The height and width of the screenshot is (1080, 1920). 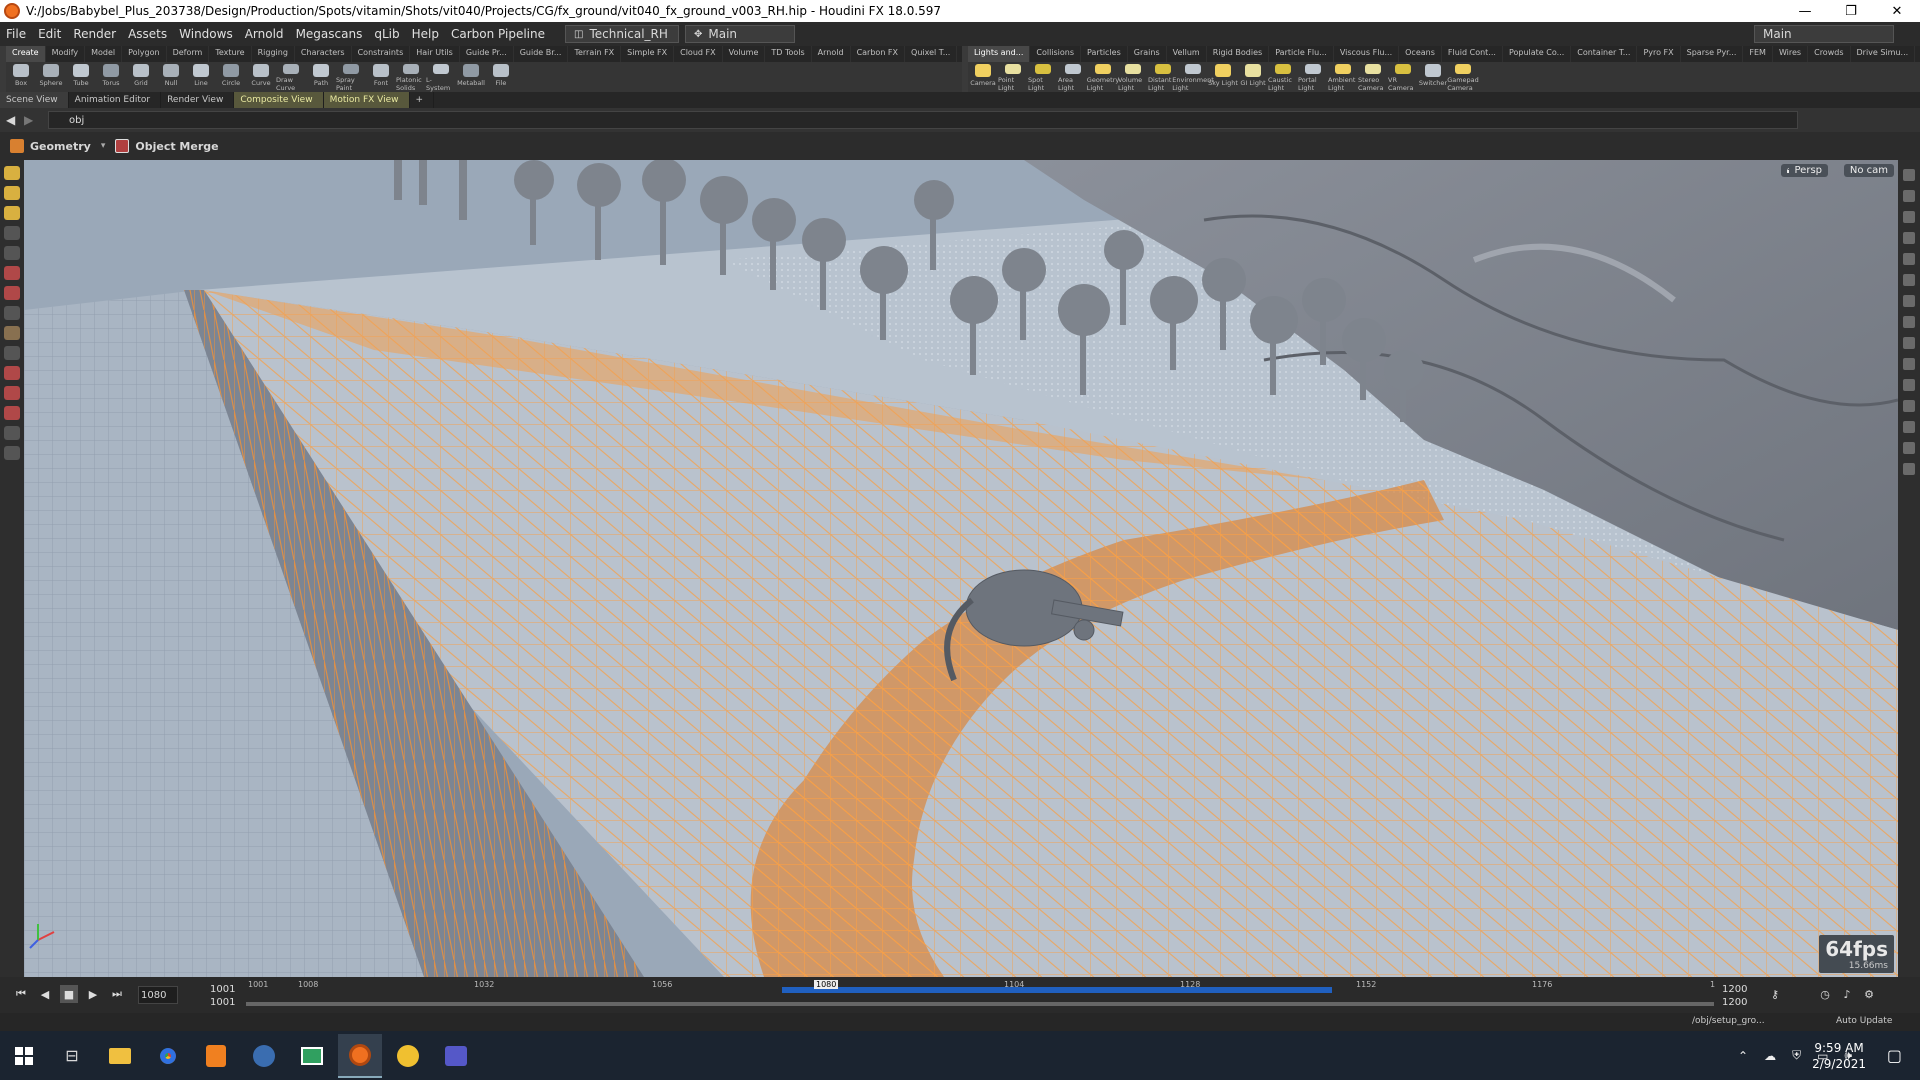 I want to click on pose-tool-icon, so click(x=12, y=233).